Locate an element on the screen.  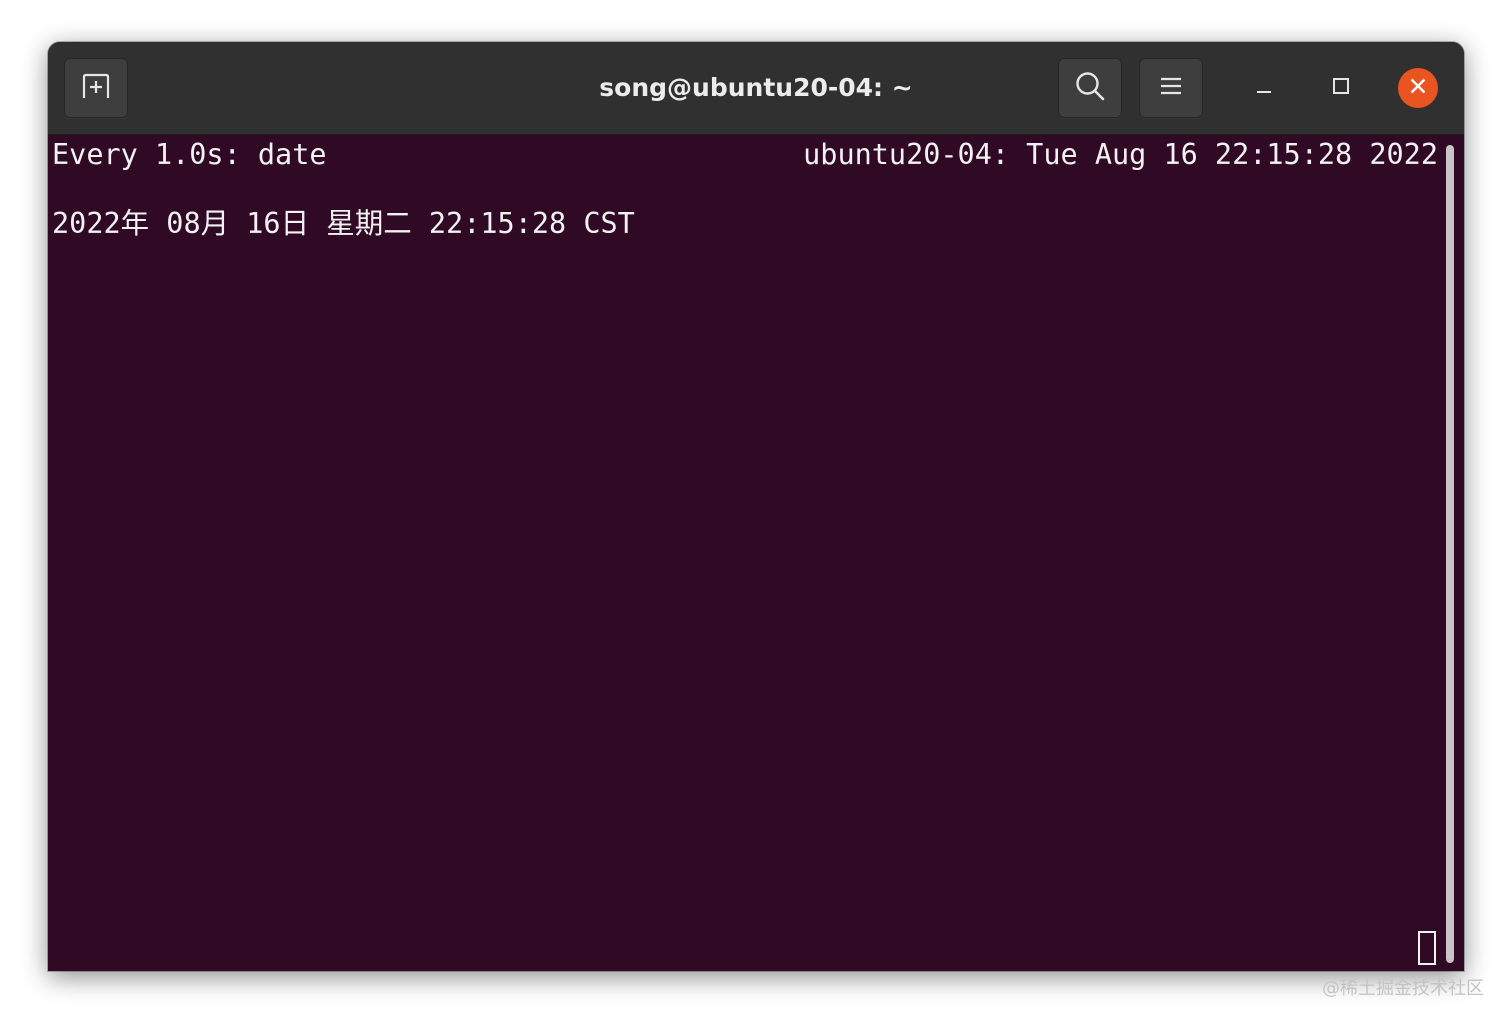
new-tab-button is located at coordinates (96, 88).